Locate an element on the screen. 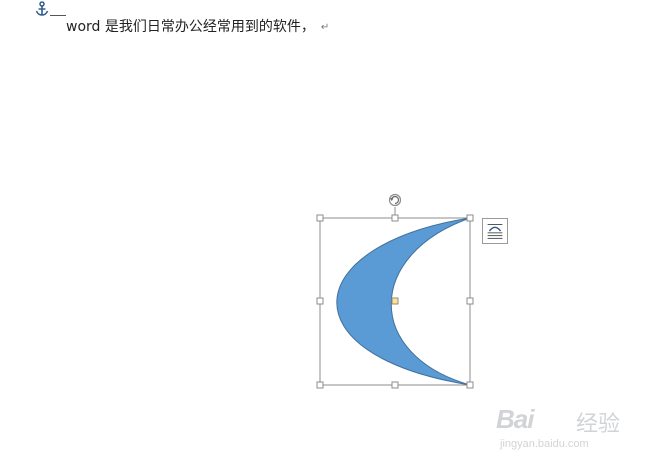 Image resolution: width=652 pixels, height=467 pixels. watermark-url: jingyan.baidu.com is located at coordinates (544, 444).